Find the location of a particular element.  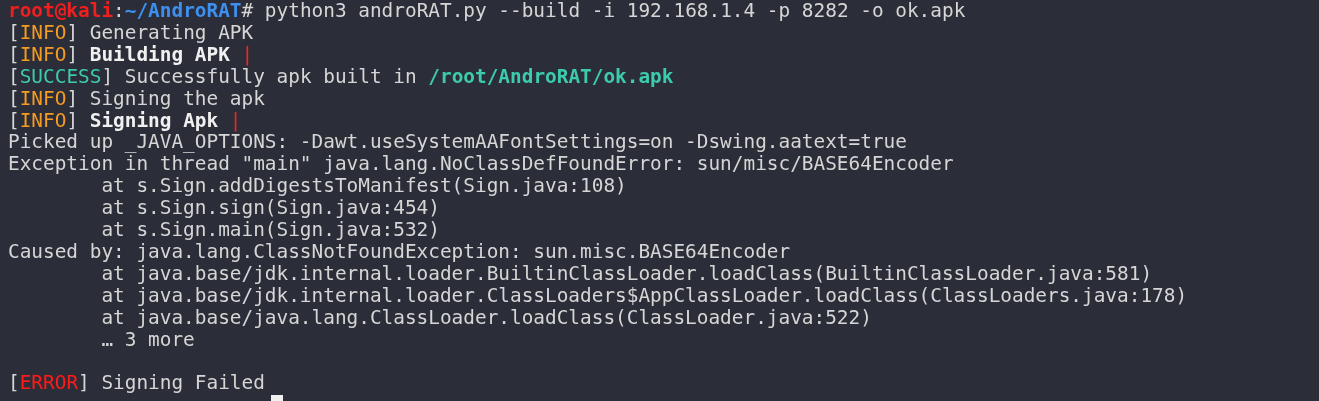

terminal-line: [INFO] Building APK | is located at coordinates (131, 54).